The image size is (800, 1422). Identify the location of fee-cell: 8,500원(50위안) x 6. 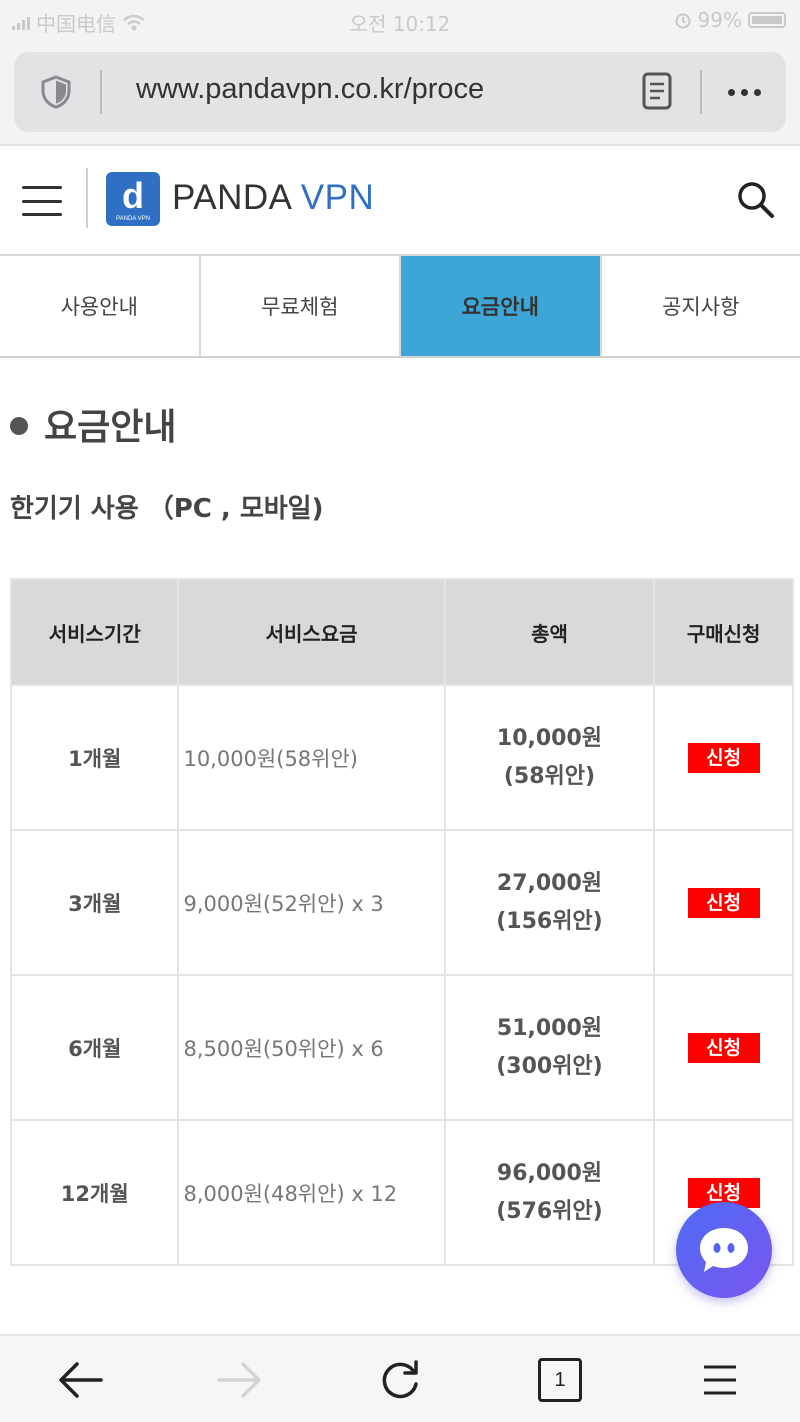
(311, 1047).